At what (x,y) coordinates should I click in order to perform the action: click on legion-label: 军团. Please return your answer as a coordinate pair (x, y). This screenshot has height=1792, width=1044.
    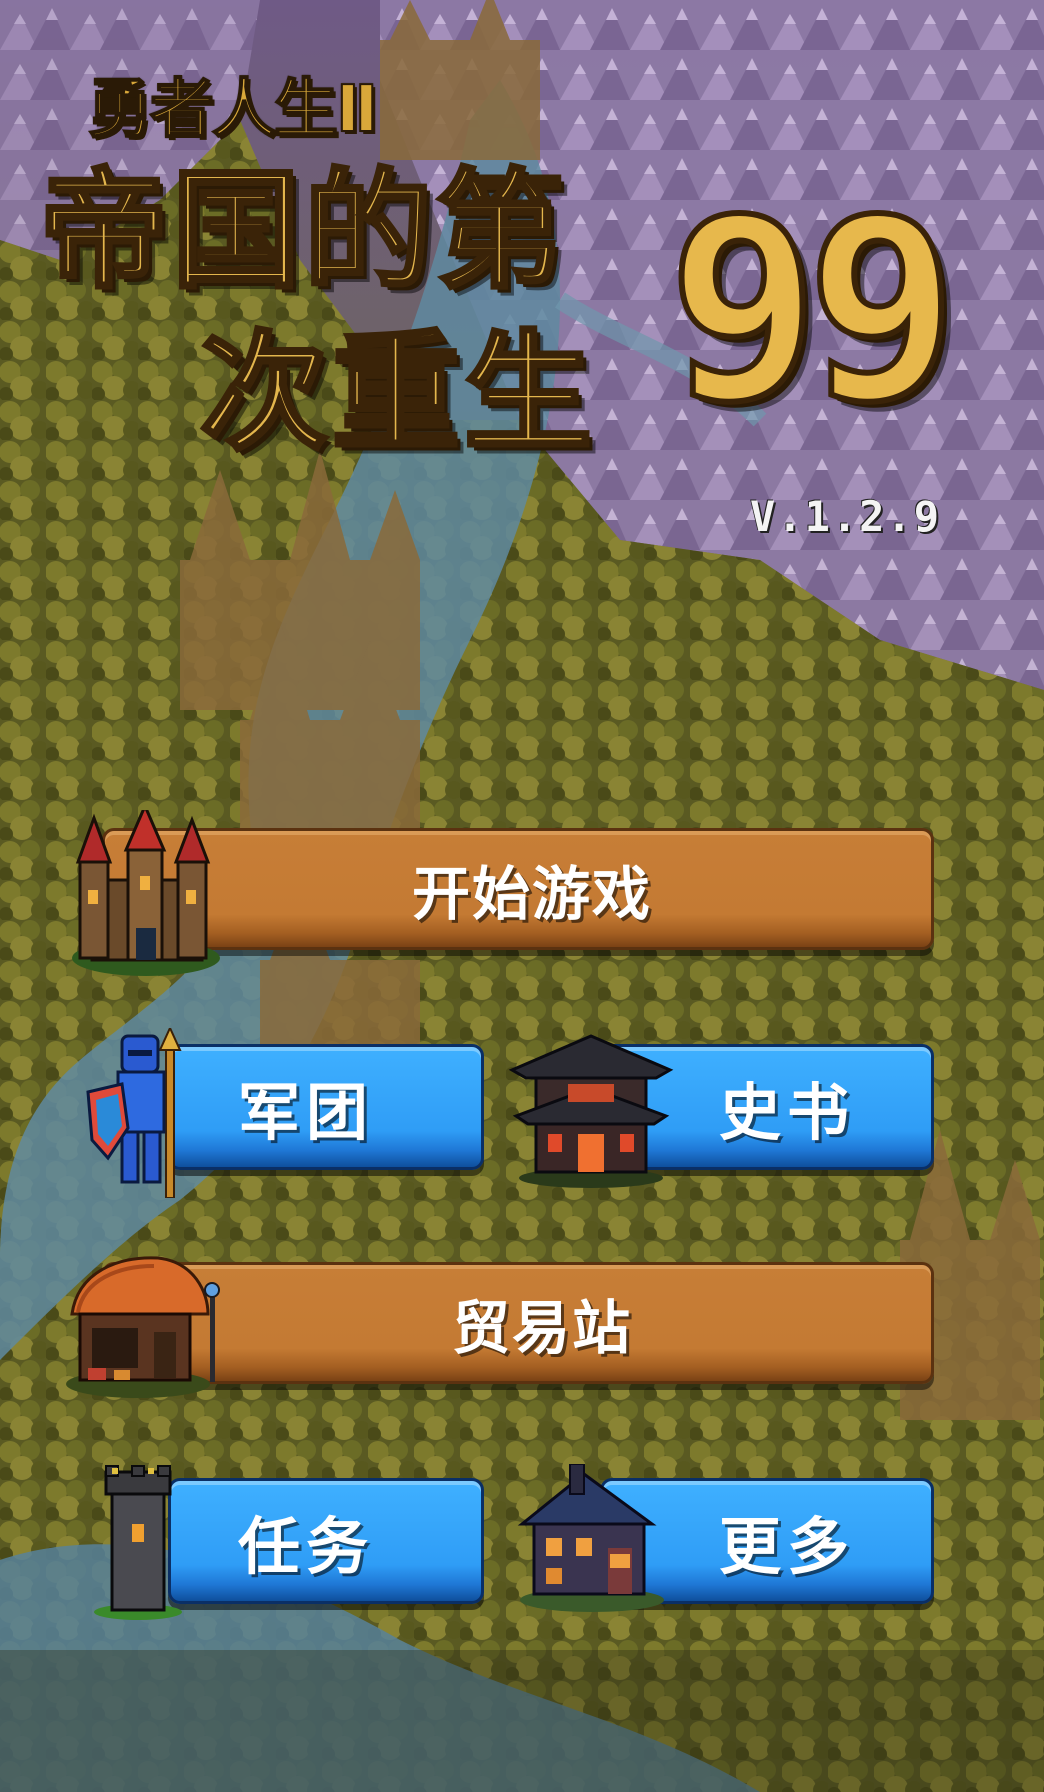
    Looking at the image, I should click on (305, 1112).